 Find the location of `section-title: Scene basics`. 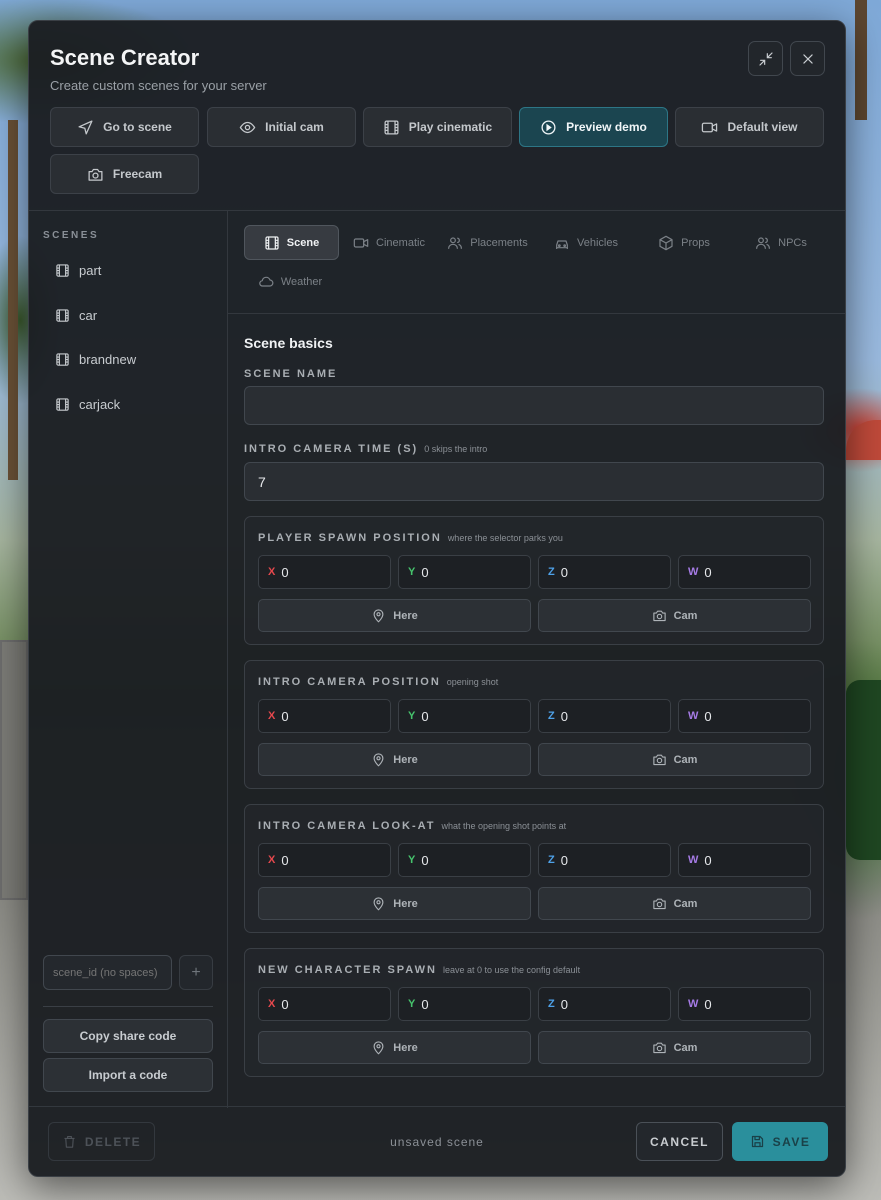

section-title: Scene basics is located at coordinates (288, 343).